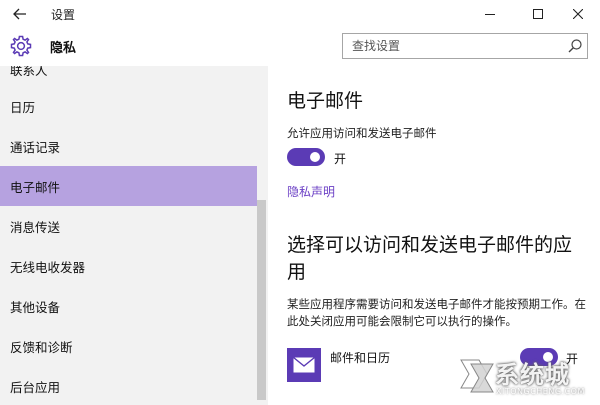 Image resolution: width=600 pixels, height=405 pixels. I want to click on toggle-knob, so click(315, 157).